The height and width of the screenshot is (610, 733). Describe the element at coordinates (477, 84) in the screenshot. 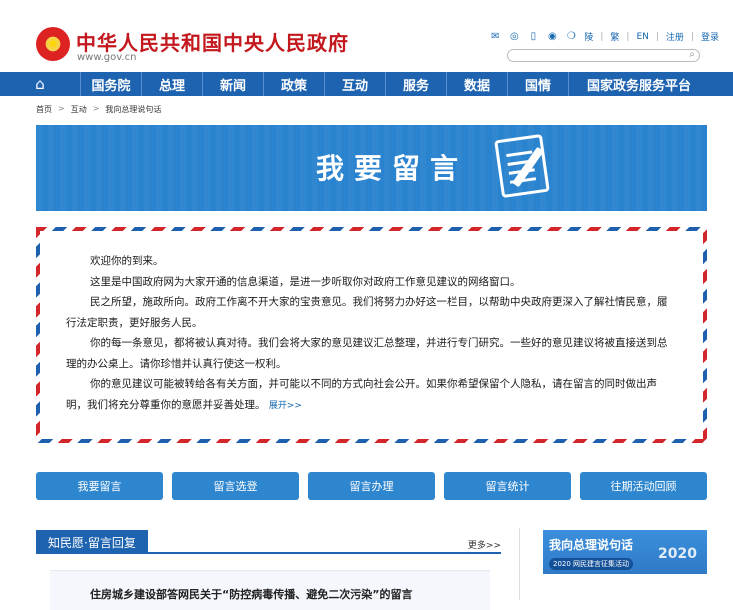

I see `nav-item-data: 数据` at that location.